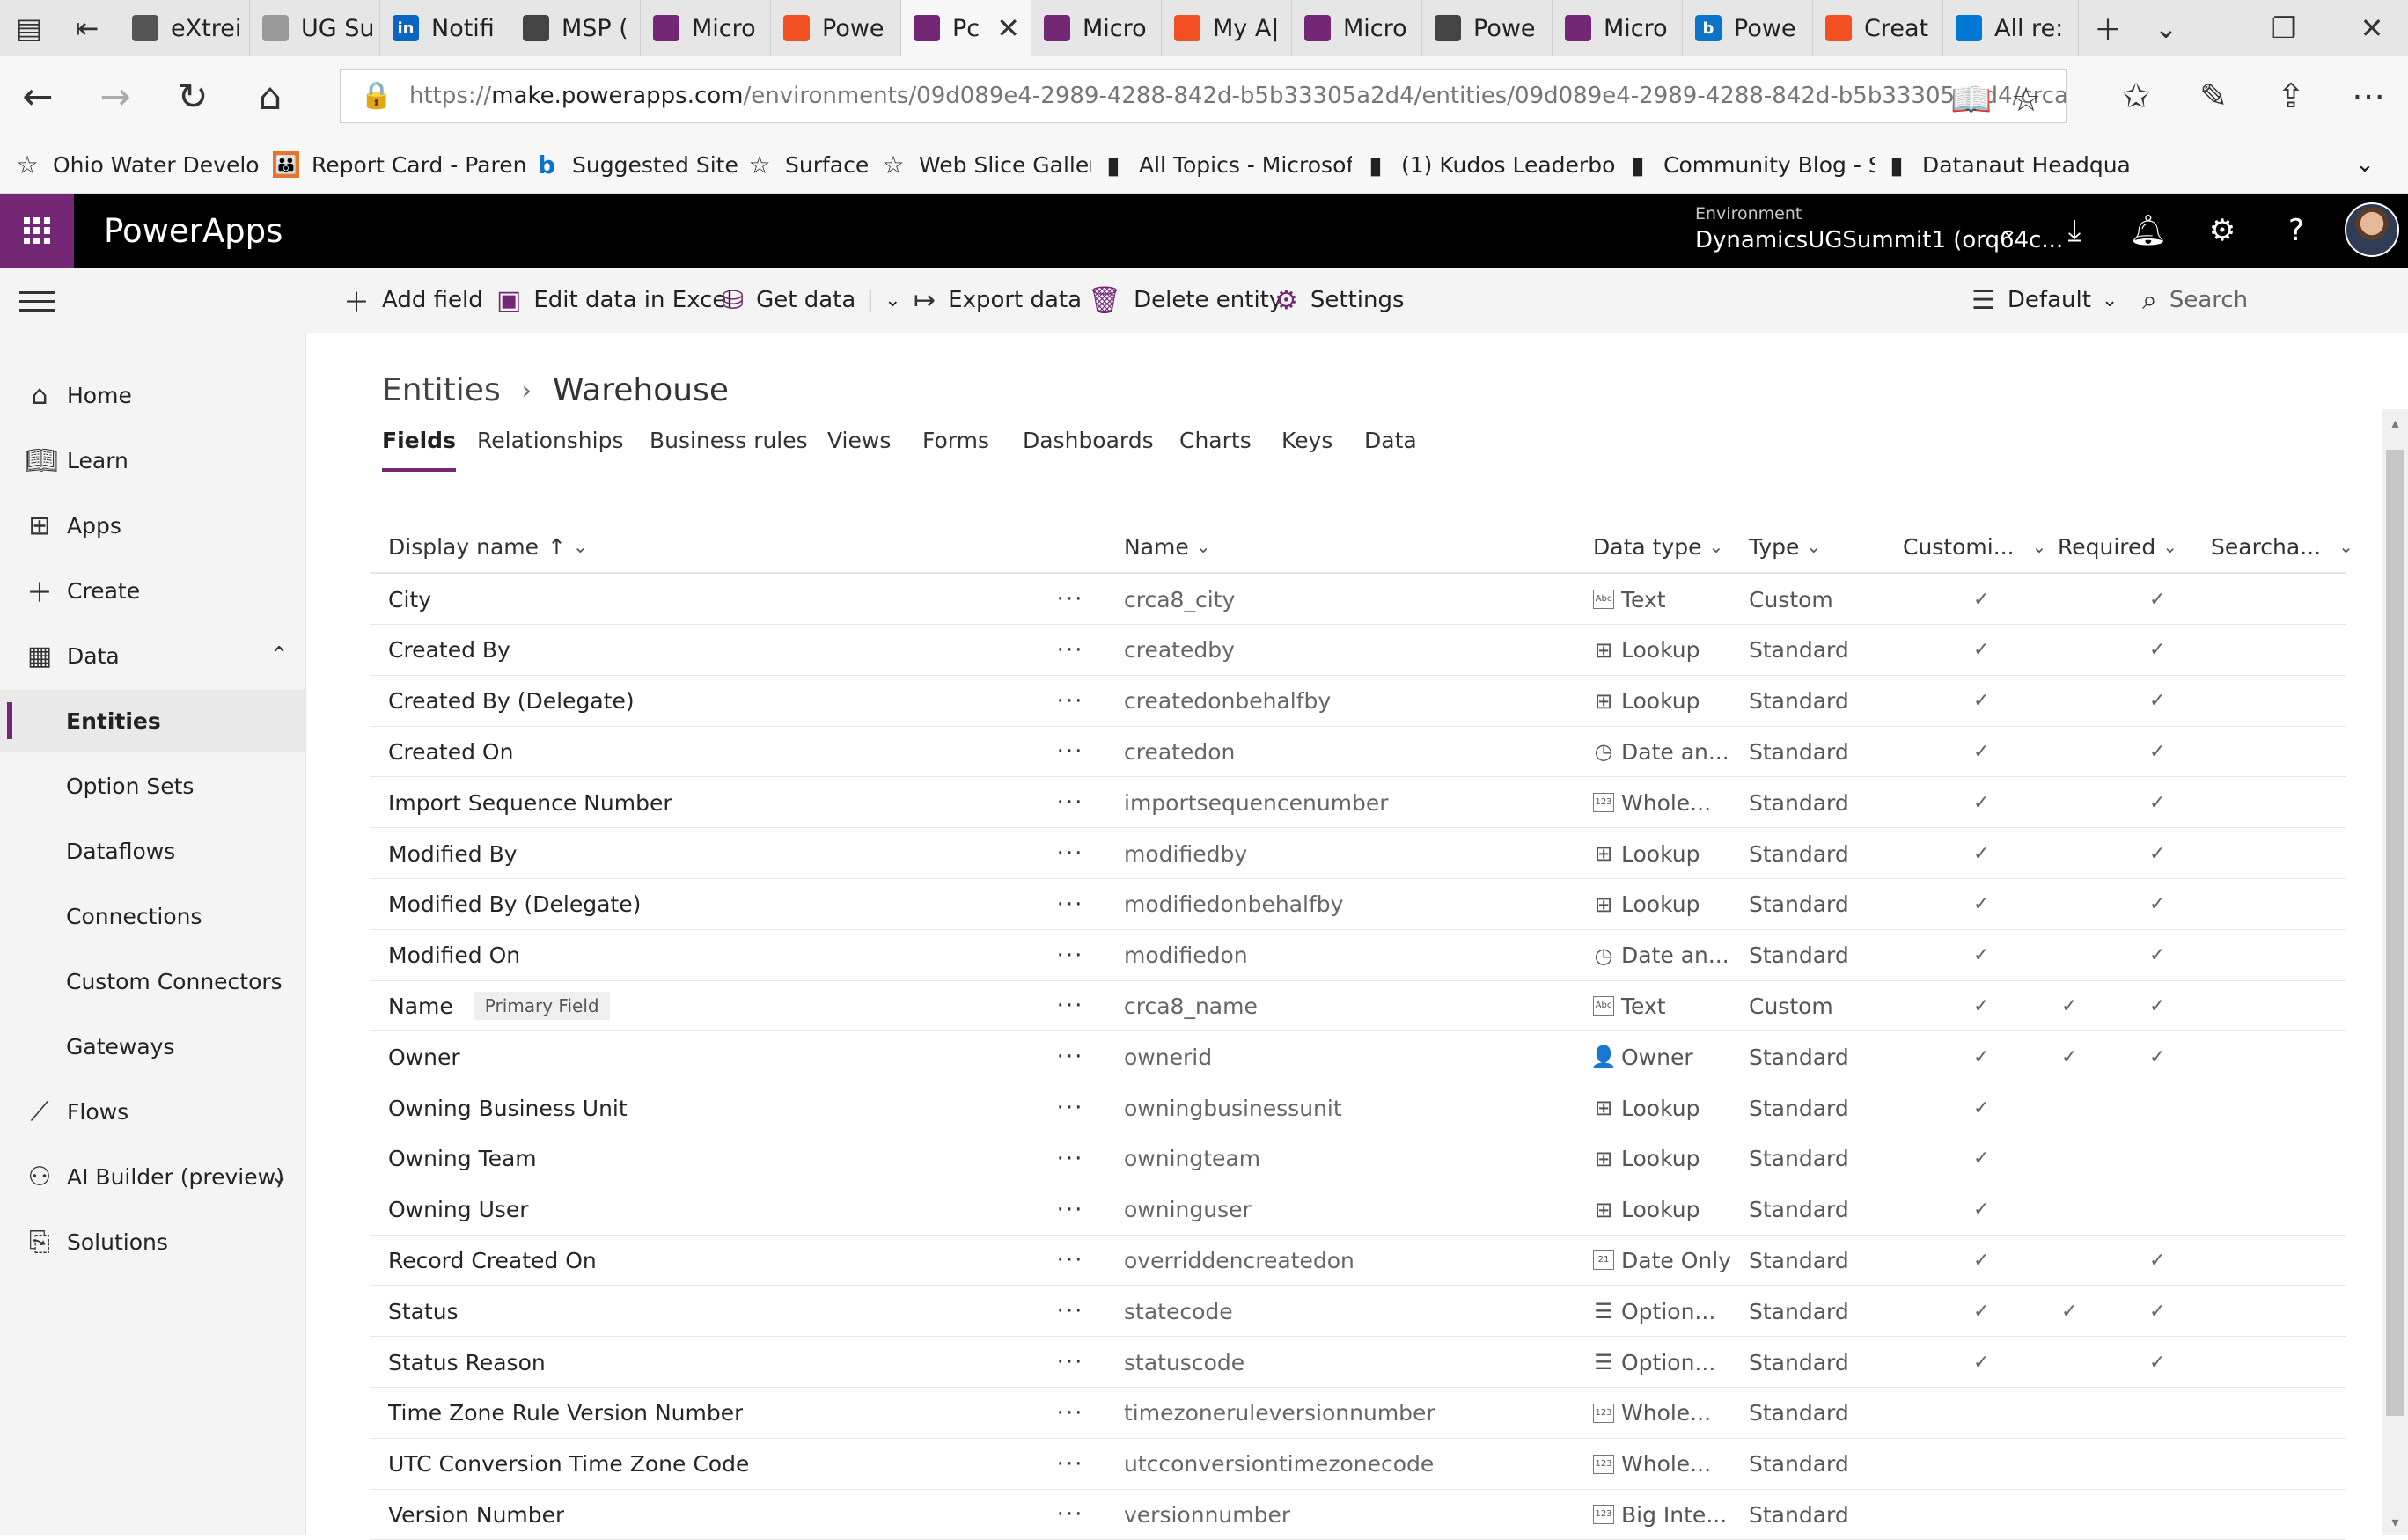 The image size is (2408, 1540). I want to click on vertical-scrollbar: ▴ ▾, so click(2395, 972).